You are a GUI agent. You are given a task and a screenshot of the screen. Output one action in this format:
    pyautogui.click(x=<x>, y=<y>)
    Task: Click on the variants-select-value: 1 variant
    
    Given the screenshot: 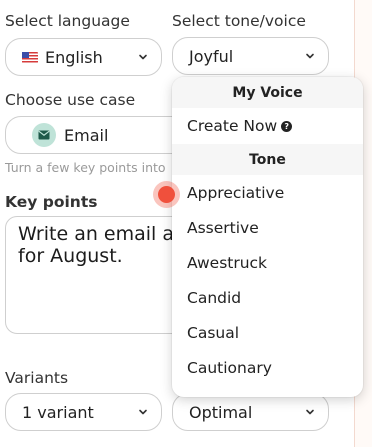 What is the action you would take?
    pyautogui.click(x=58, y=412)
    